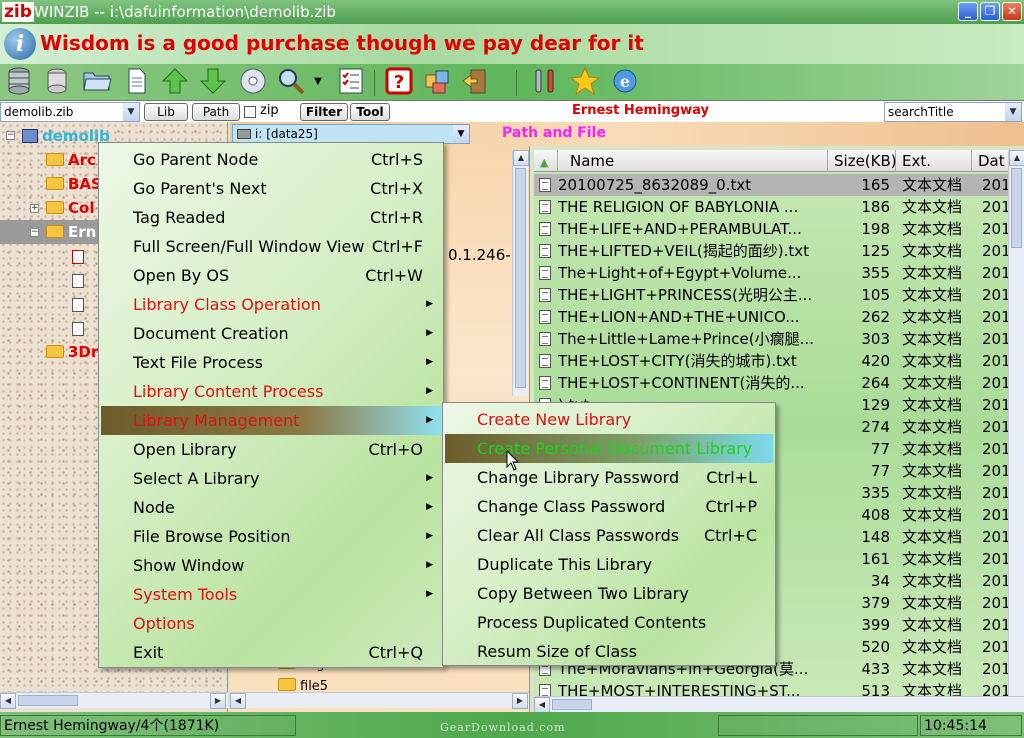 This screenshot has height=738, width=1024. I want to click on filter-button: Filter, so click(324, 112).